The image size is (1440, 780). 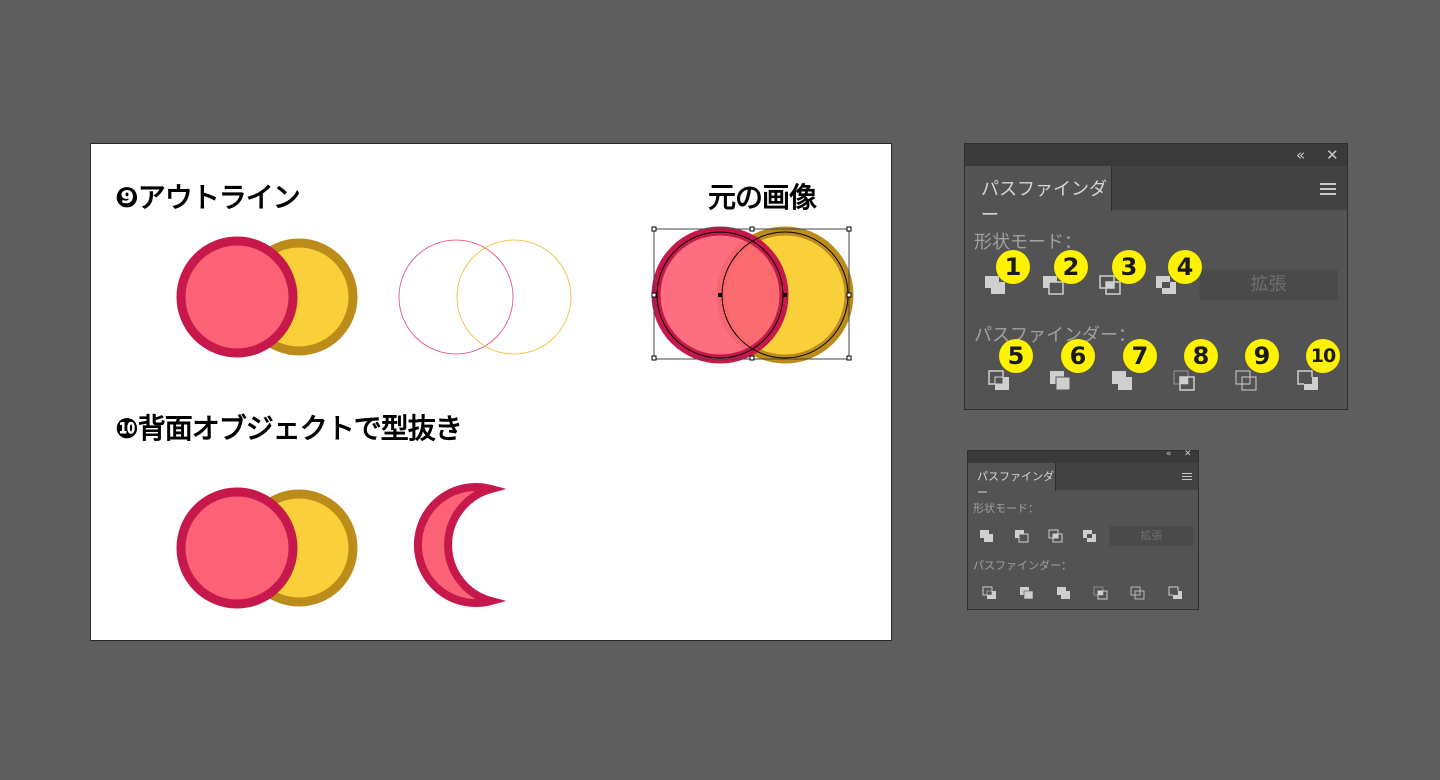 What do you see at coordinates (1006, 508) in the screenshot?
I see `shape-modes-label: 形状モード：` at bounding box center [1006, 508].